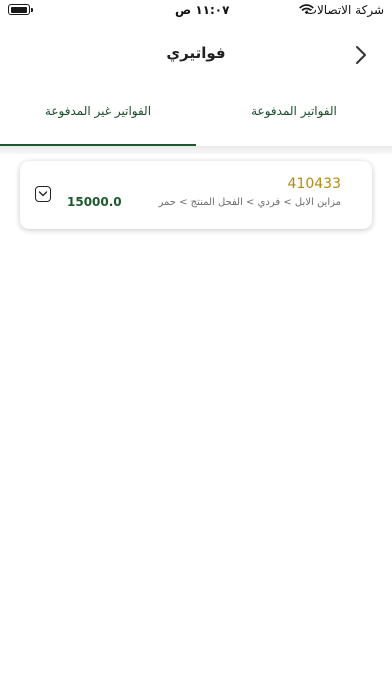  I want to click on battery-fill, so click(18, 9).